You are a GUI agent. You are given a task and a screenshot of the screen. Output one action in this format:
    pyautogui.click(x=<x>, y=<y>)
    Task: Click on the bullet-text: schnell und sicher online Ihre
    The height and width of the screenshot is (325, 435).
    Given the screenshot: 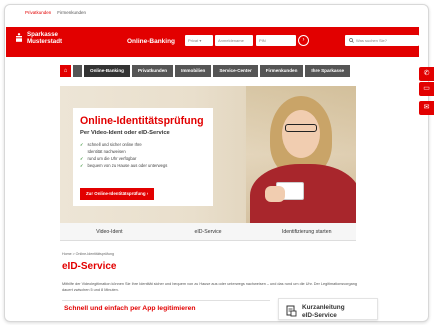 What is the action you would take?
    pyautogui.click(x=114, y=144)
    